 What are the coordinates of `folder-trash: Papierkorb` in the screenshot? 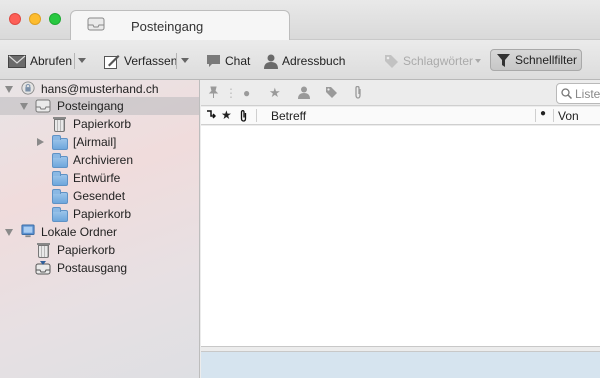 It's located at (99, 124).